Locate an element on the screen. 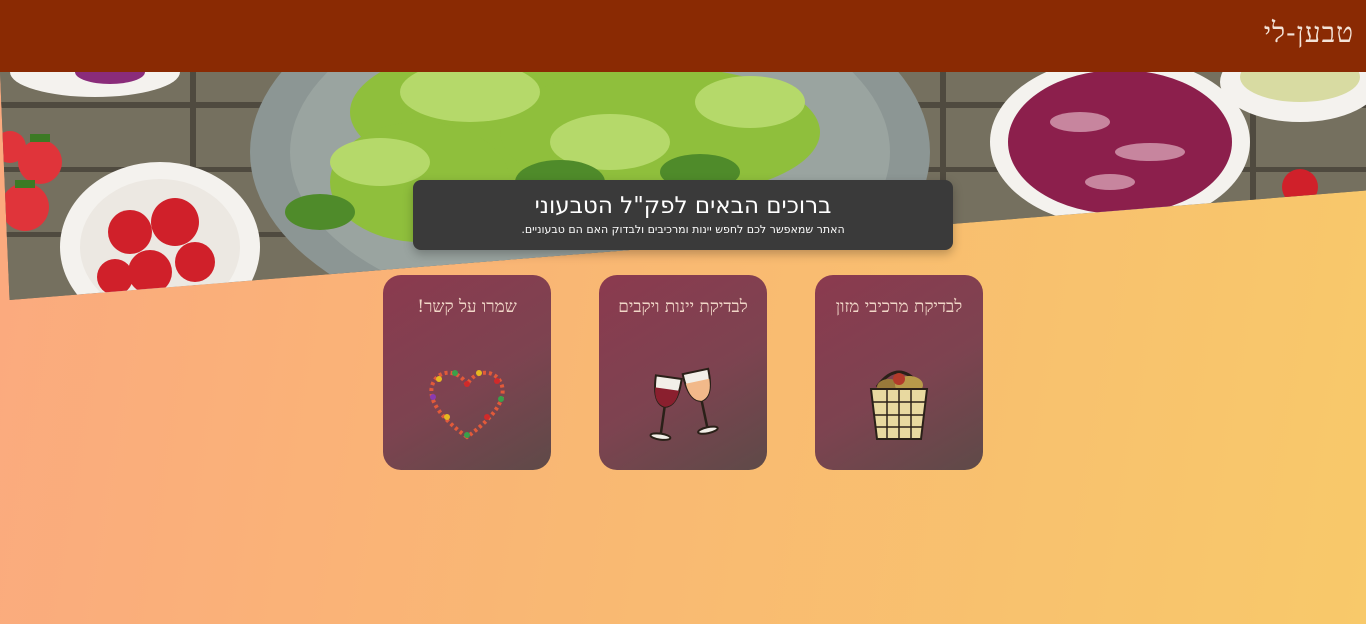  card-label: לבדיקת יינות ויקבים is located at coordinates (683, 307).